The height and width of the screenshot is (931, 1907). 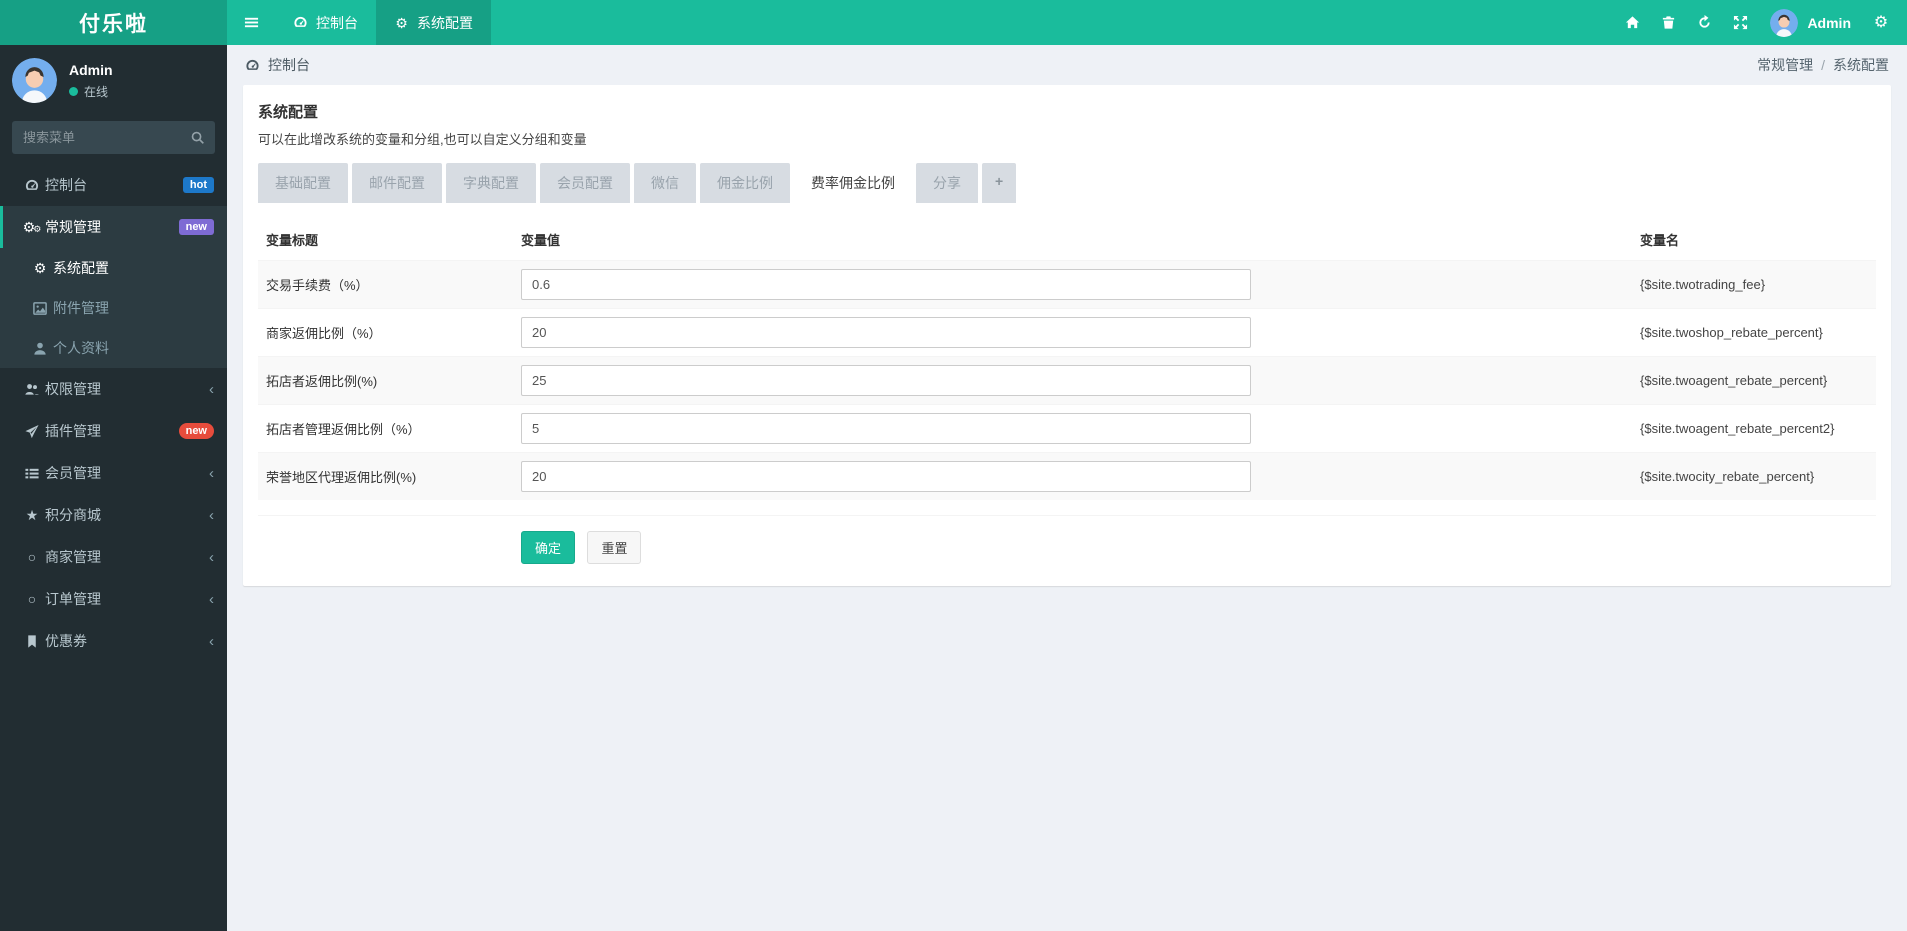 I want to click on reset-button: 重置, so click(x=614, y=547).